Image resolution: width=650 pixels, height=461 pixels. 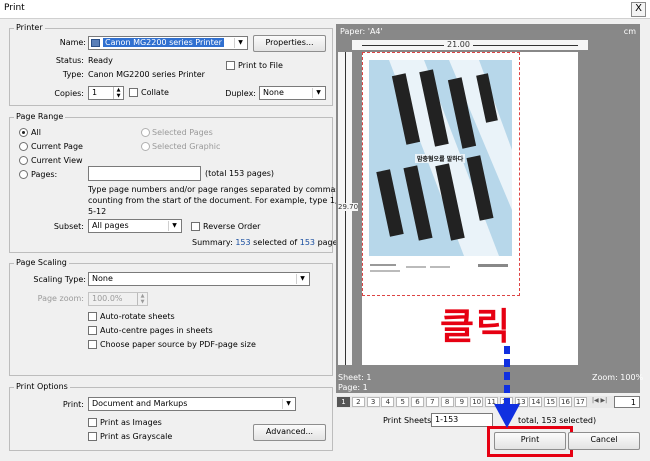 I want to click on cancel-button-label: Cancel, so click(x=604, y=439).